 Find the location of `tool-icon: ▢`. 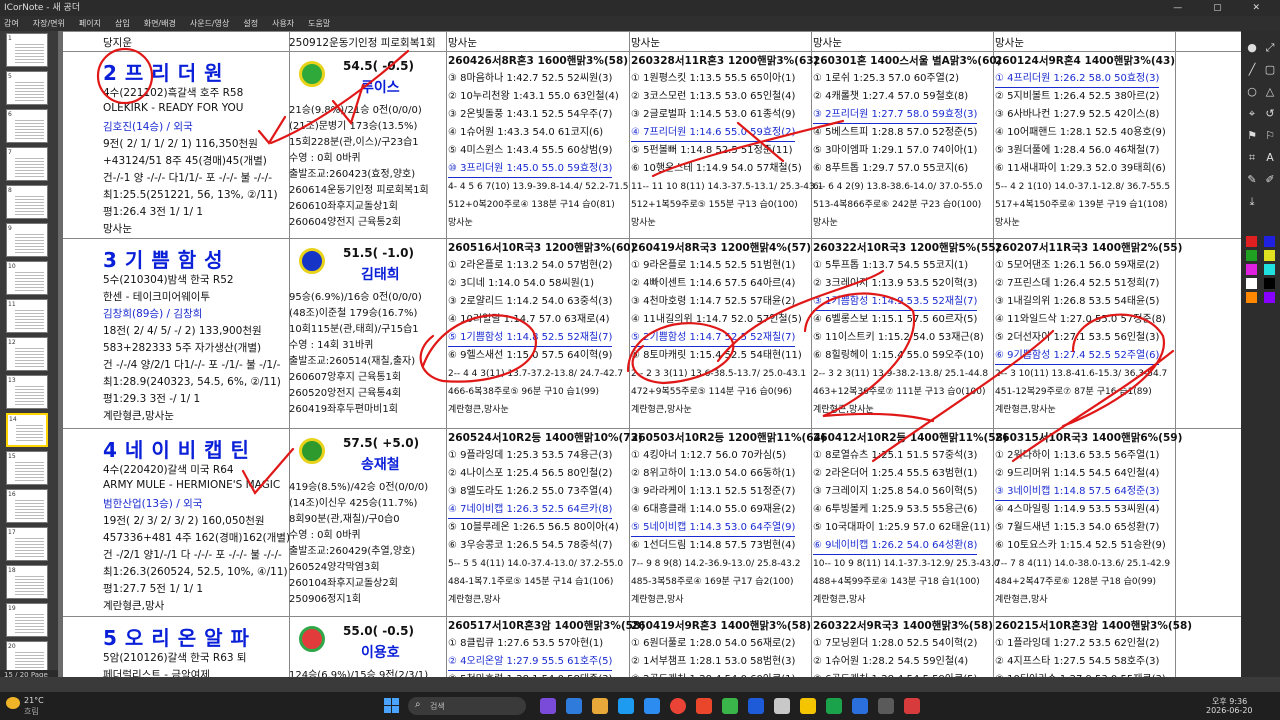

tool-icon: ▢ is located at coordinates (1270, 70).